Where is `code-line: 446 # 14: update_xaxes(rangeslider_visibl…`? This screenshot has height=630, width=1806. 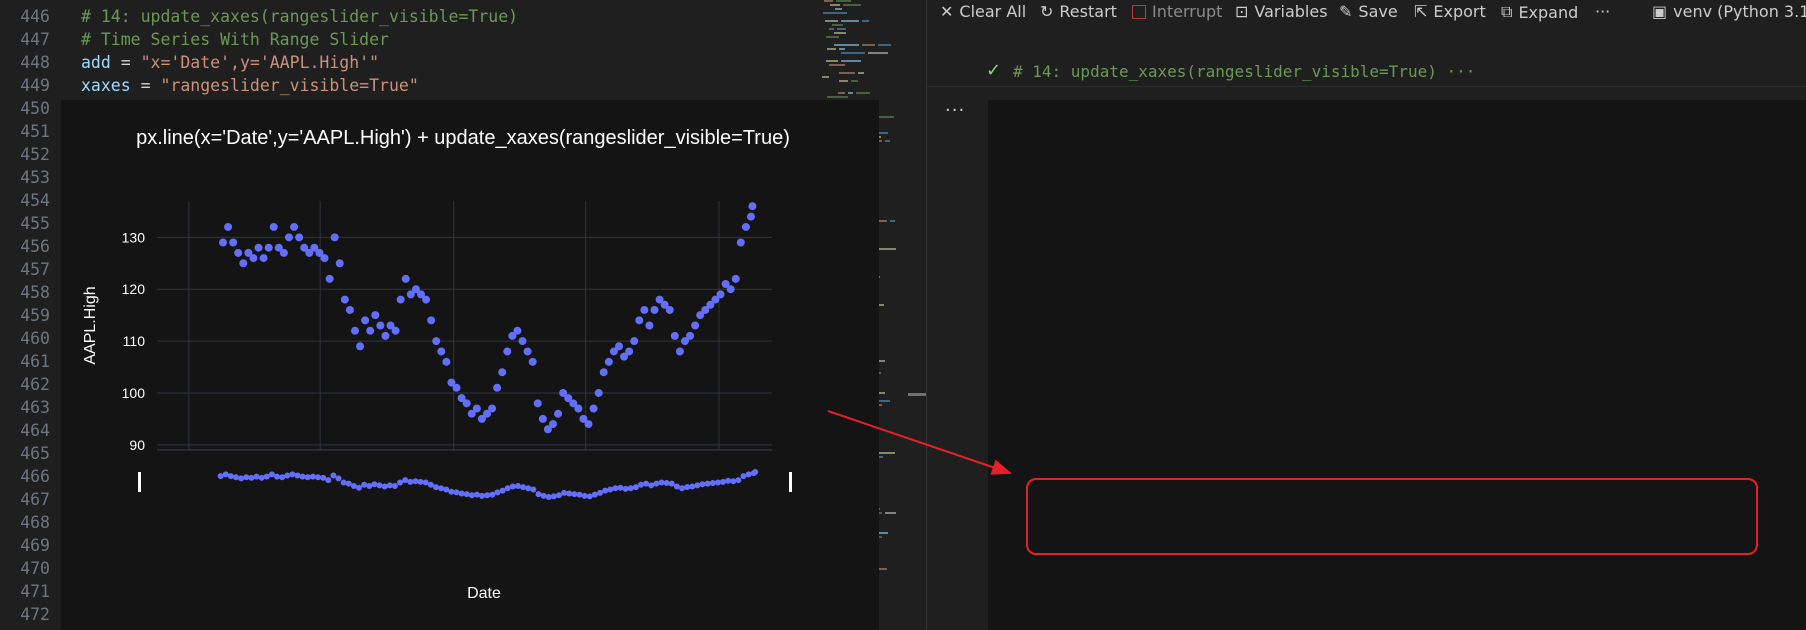 code-line: 446 # 14: update_xaxes(rangeslider_visibl… is located at coordinates (409, 16).